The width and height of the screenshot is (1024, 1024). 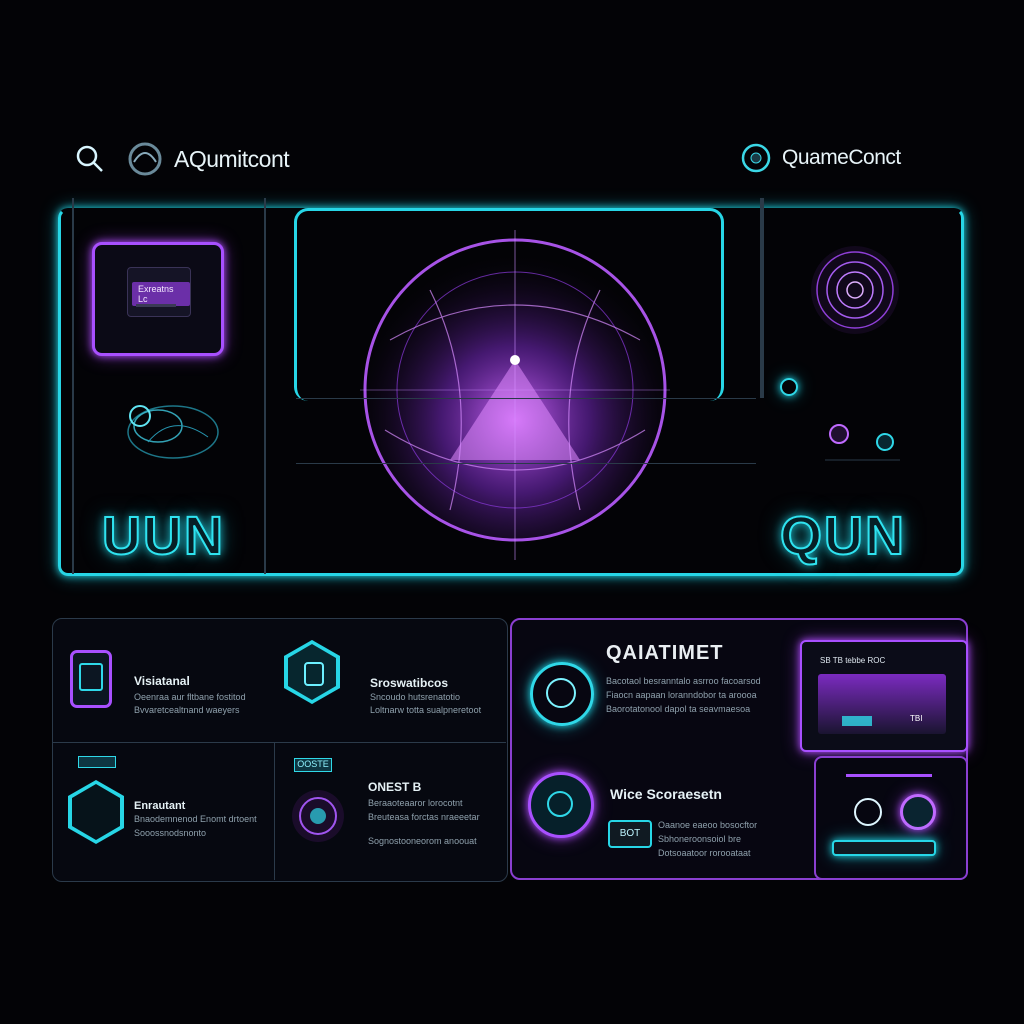 I want to click on card4-tag: OOSTE, so click(x=313, y=765).